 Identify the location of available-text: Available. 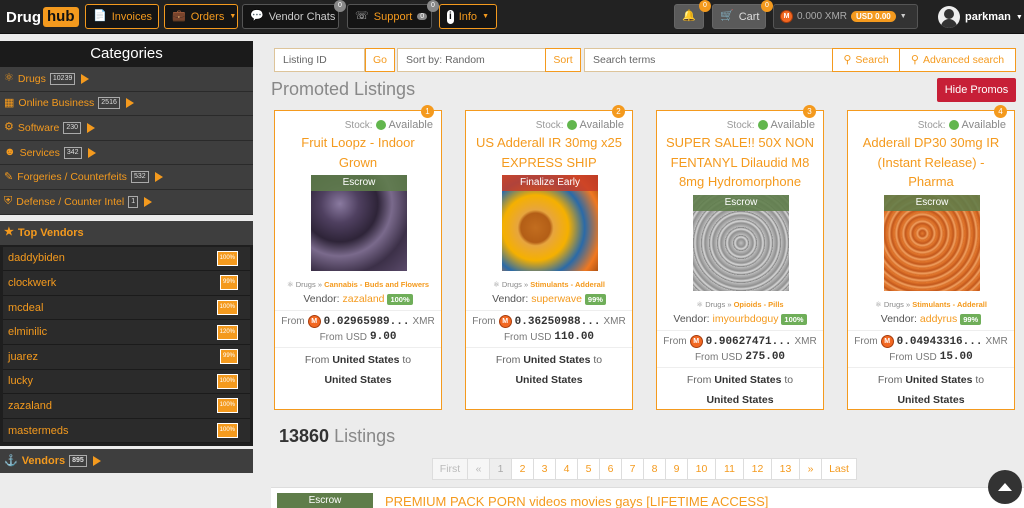
(601, 125).